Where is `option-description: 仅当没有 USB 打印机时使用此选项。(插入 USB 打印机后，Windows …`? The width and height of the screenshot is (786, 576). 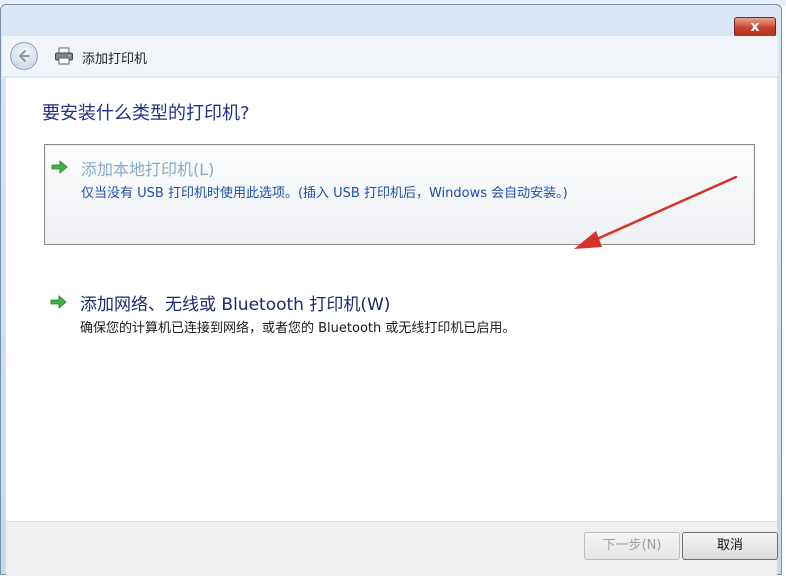 option-description: 仅当没有 USB 打印机时使用此选项。(插入 USB 打印机后，Windows … is located at coordinates (324, 193).